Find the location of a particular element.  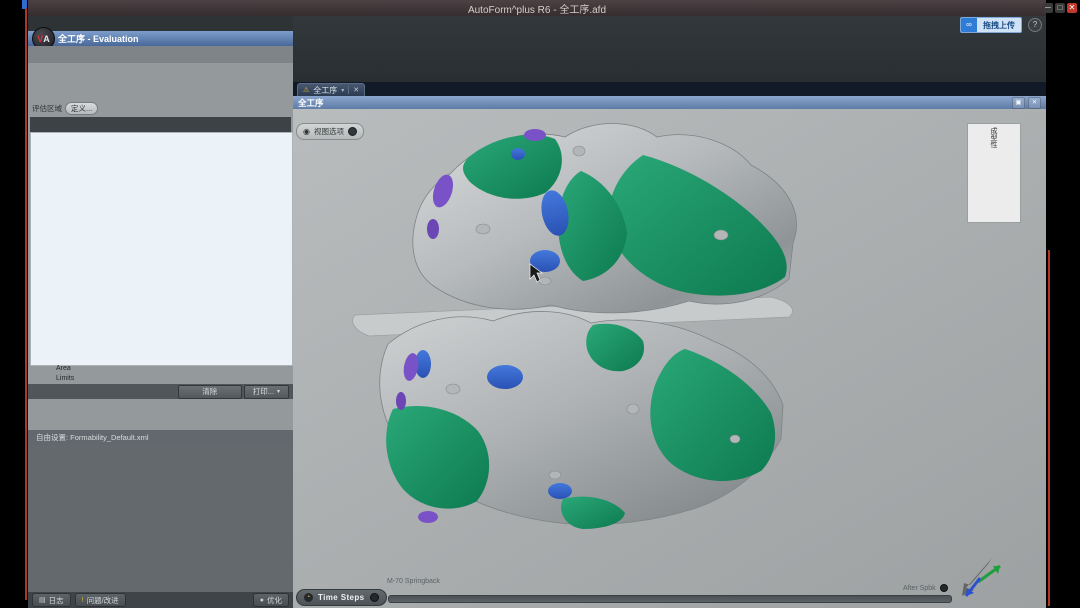

panel-titlebar: VA 全工序 - Evaluation is located at coordinates (160, 38).